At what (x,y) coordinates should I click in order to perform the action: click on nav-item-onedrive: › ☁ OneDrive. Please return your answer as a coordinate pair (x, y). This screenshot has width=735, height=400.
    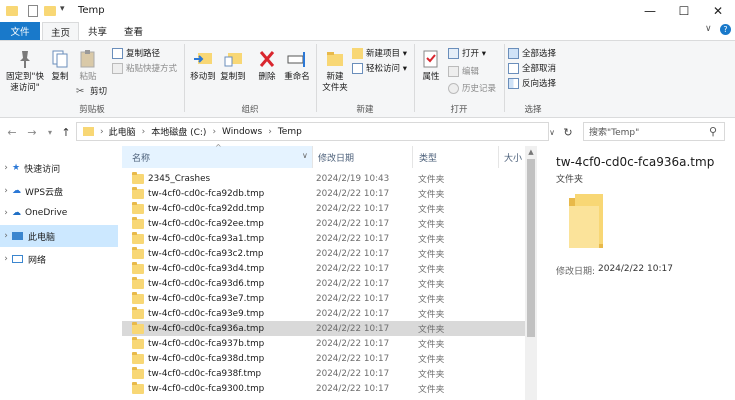
    Looking at the image, I should click on (59, 213).